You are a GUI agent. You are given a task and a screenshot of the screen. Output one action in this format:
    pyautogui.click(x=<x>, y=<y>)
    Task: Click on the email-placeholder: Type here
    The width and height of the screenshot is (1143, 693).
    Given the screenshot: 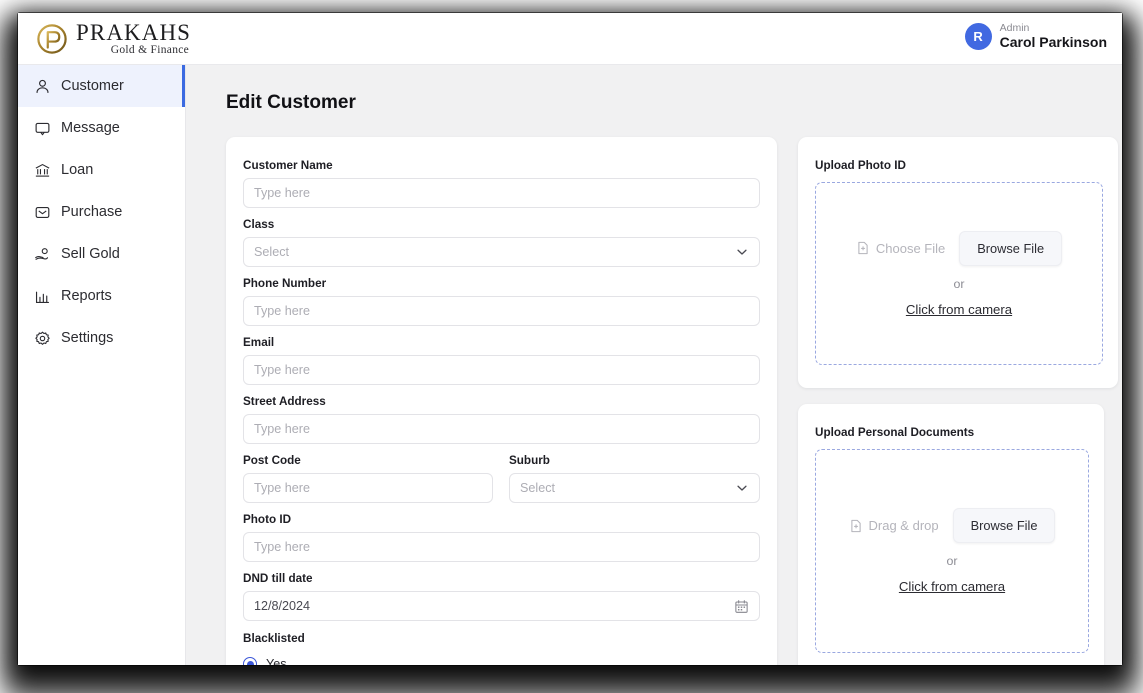 What is the action you would take?
    pyautogui.click(x=282, y=370)
    